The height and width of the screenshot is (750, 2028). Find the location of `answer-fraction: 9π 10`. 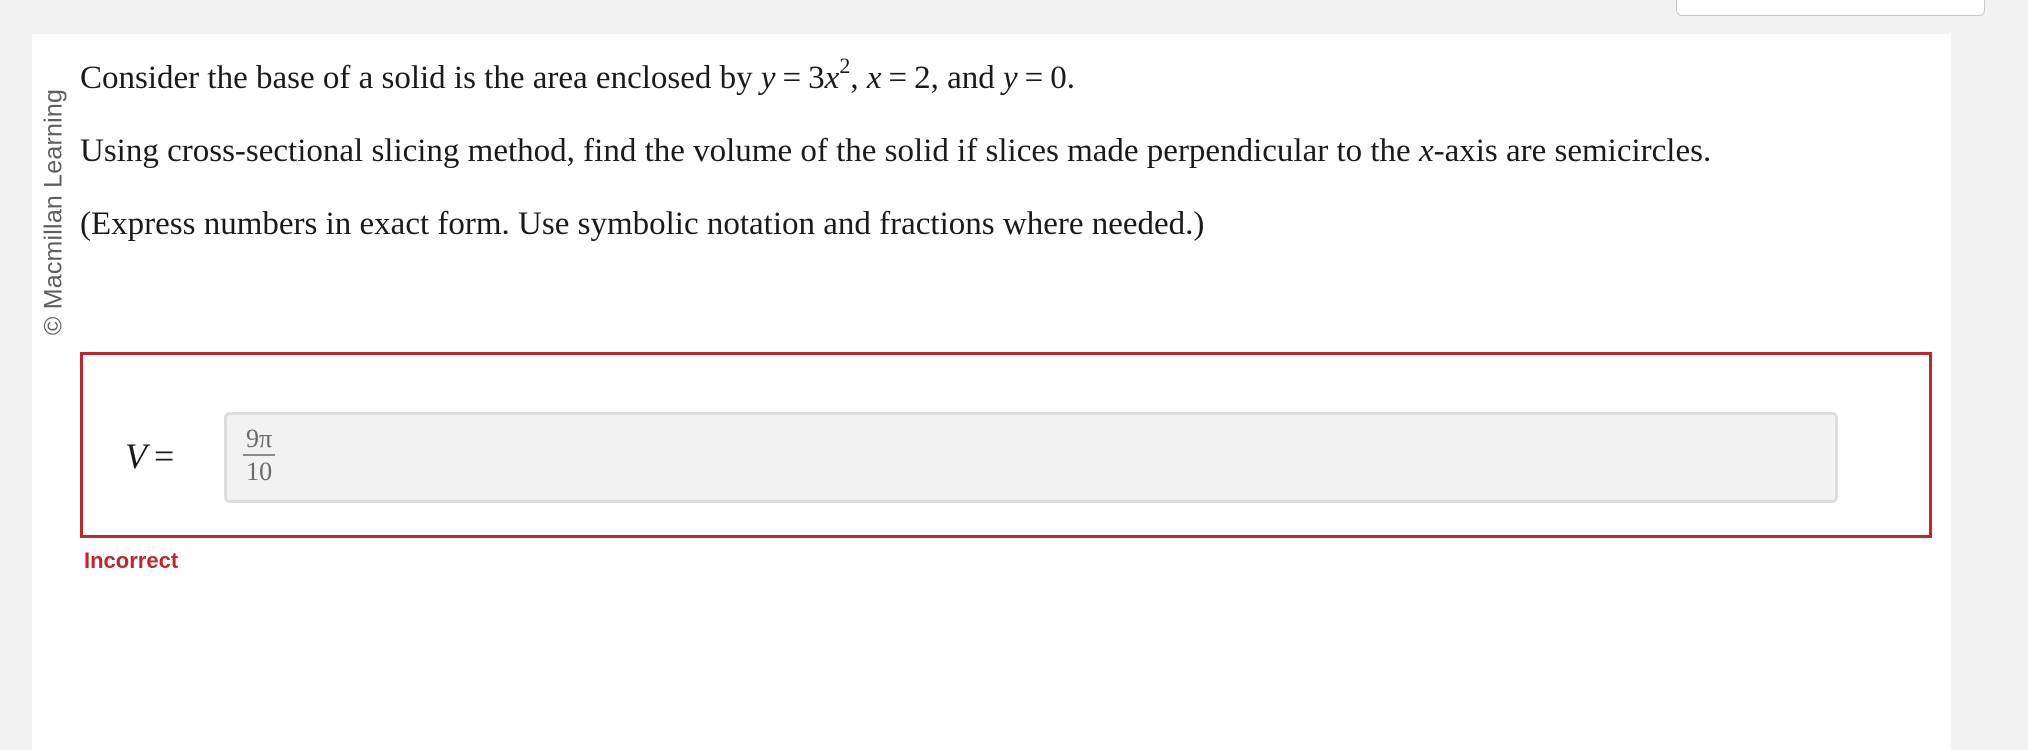

answer-fraction: 9π 10 is located at coordinates (259, 455).